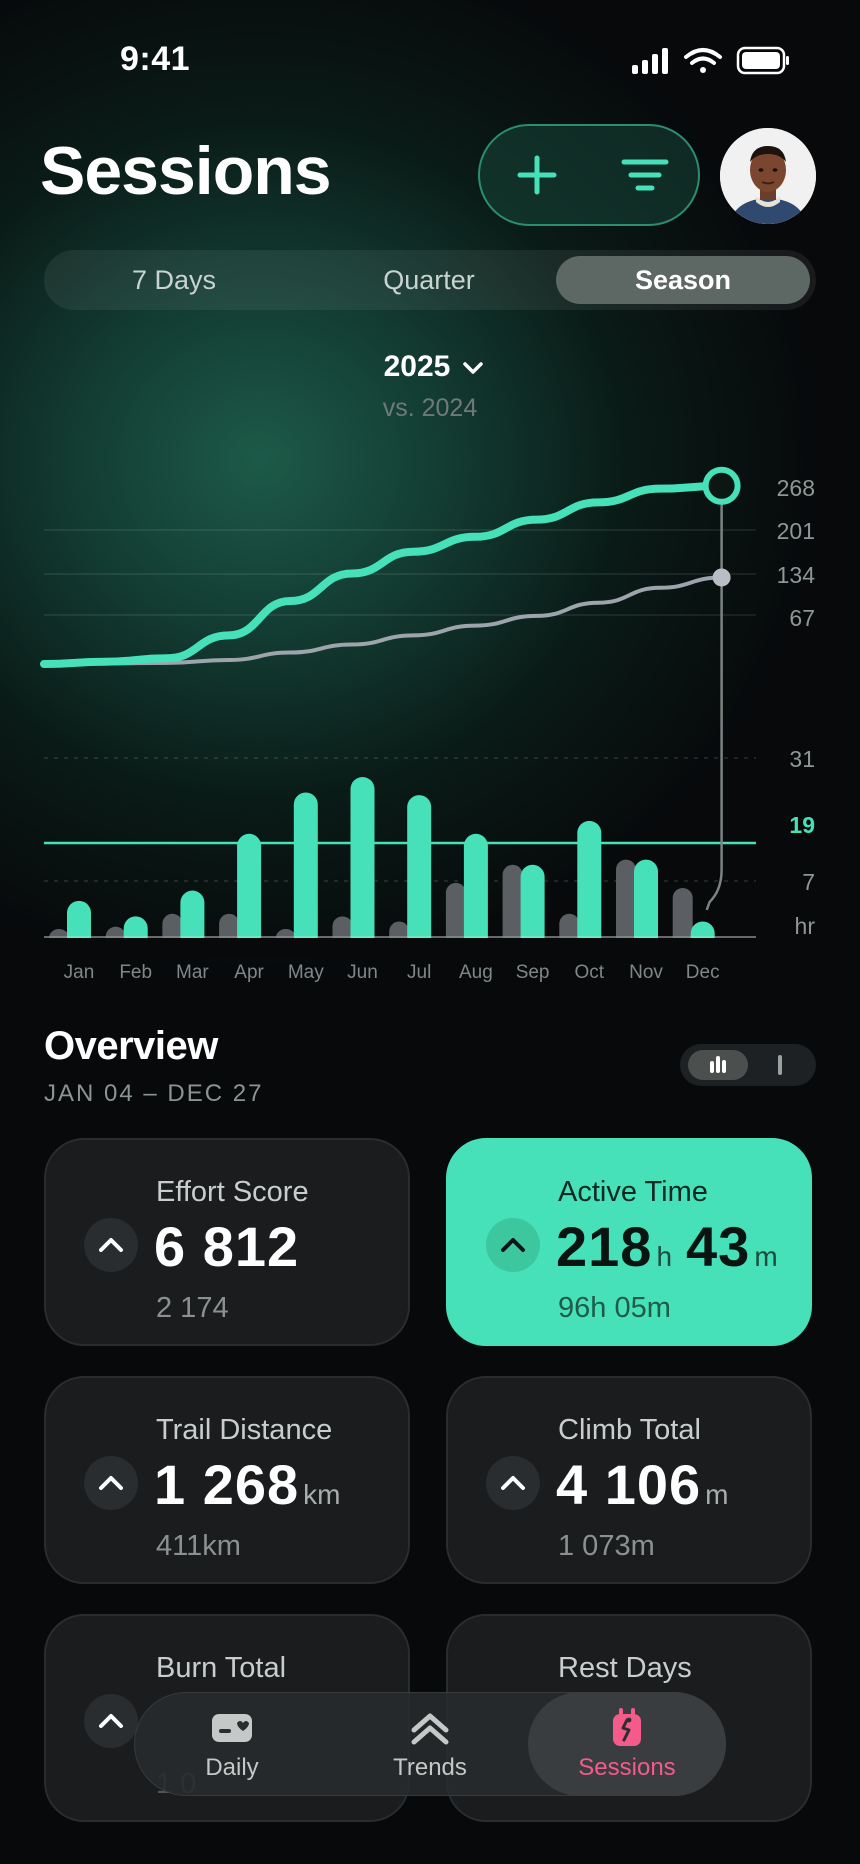 The image size is (860, 1864). Describe the element at coordinates (667, 1246) in the screenshot. I see `card-value: 218 h 43 m` at that location.